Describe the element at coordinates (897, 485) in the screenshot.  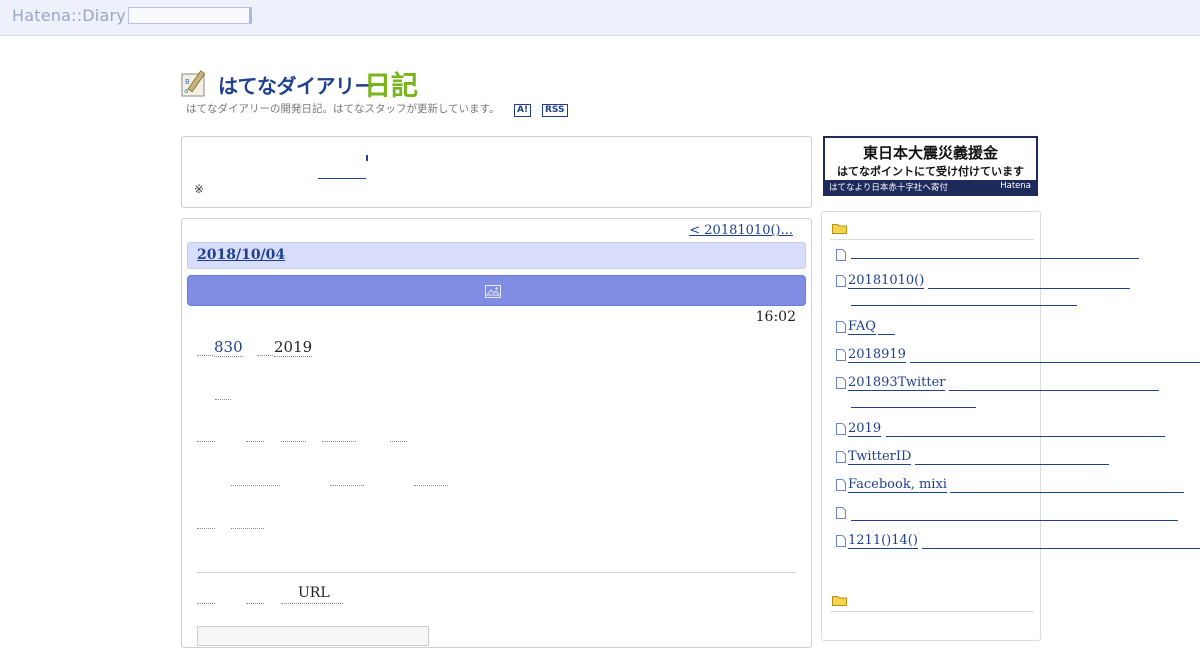
I see `recent-entry-link: Facebook, mixi` at that location.